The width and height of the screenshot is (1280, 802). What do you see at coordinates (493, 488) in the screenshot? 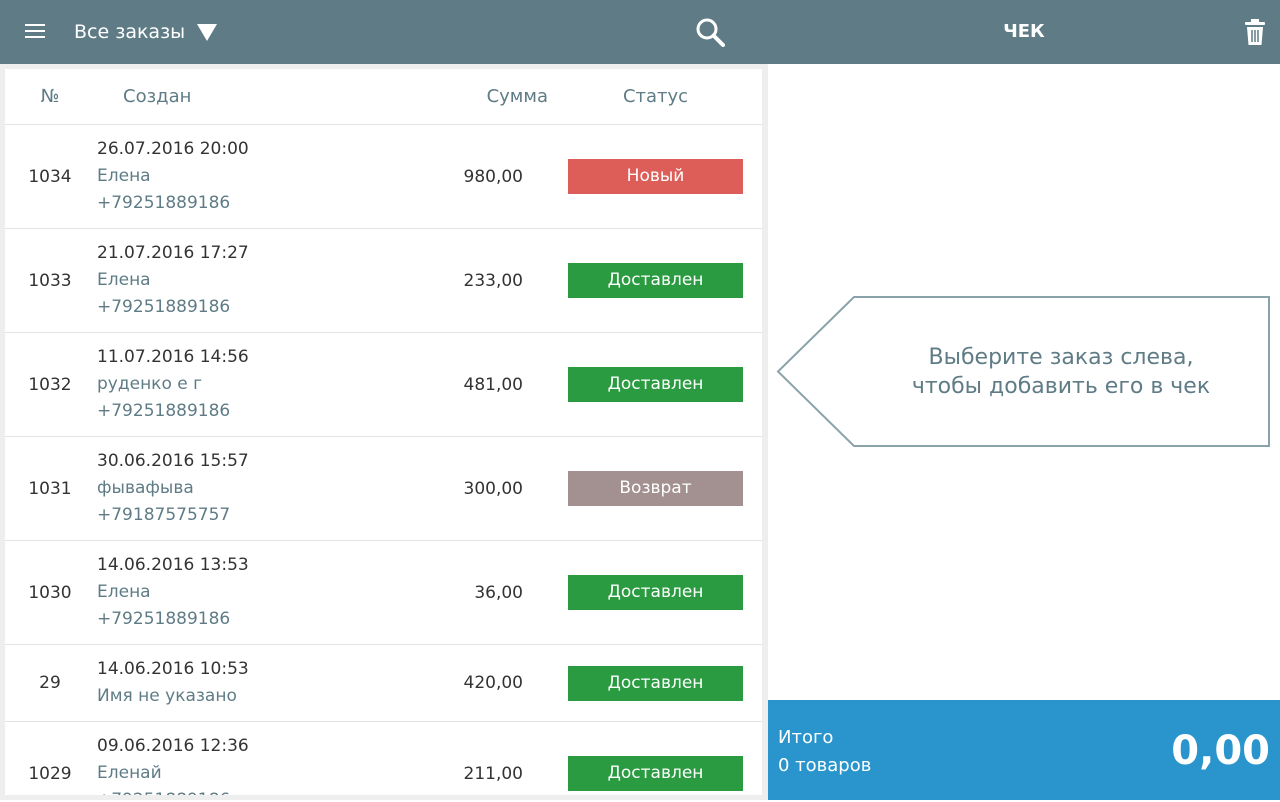
I see `order-sum: 300,00` at bounding box center [493, 488].